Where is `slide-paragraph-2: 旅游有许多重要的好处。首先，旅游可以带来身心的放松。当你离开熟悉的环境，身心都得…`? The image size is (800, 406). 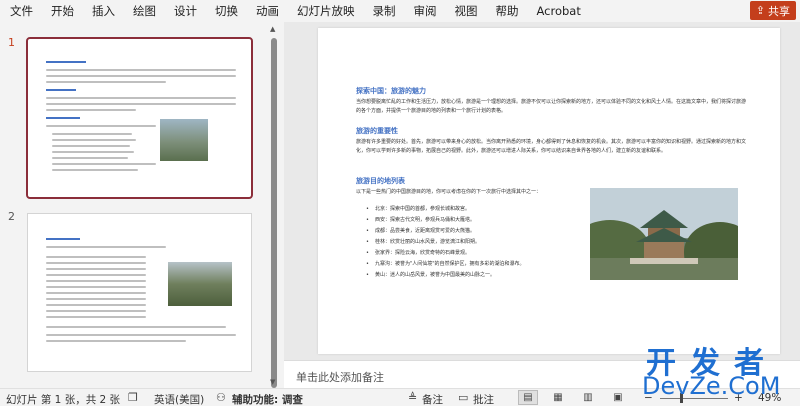 slide-paragraph-2: 旅游有许多重要的好处。首先，旅游可以带来身心的放松。当你离开熟悉的环境，身心都得… is located at coordinates (551, 147).